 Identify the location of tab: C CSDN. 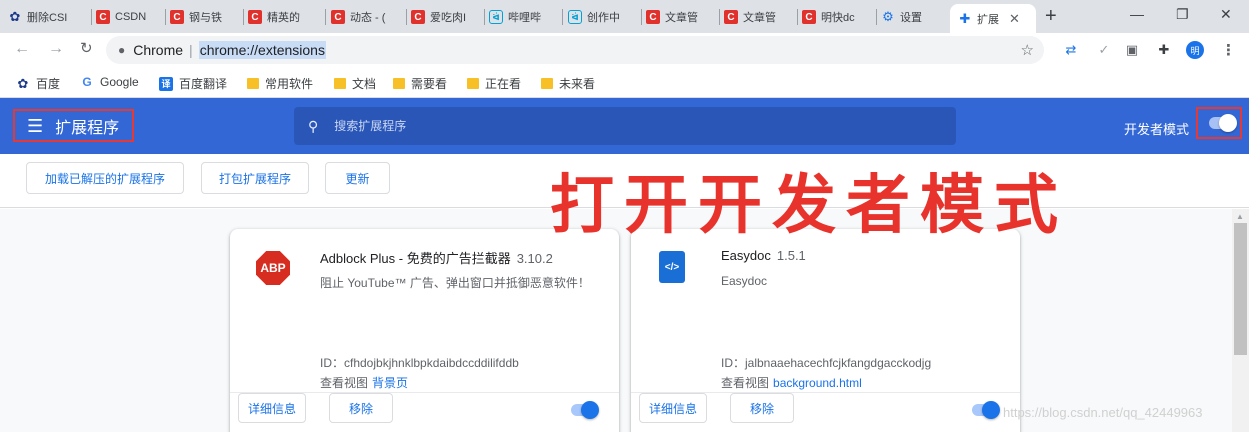
(129, 17).